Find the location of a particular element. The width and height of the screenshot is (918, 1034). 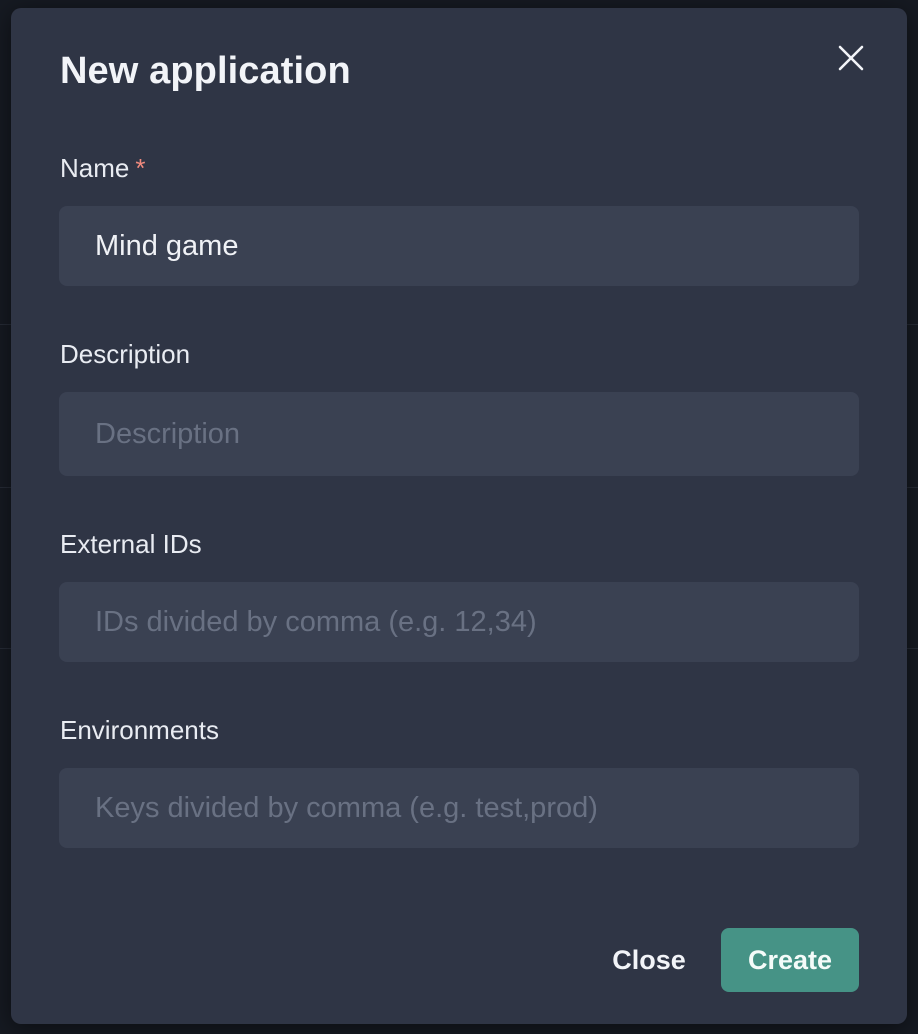

description-input: Description is located at coordinates (459, 434).